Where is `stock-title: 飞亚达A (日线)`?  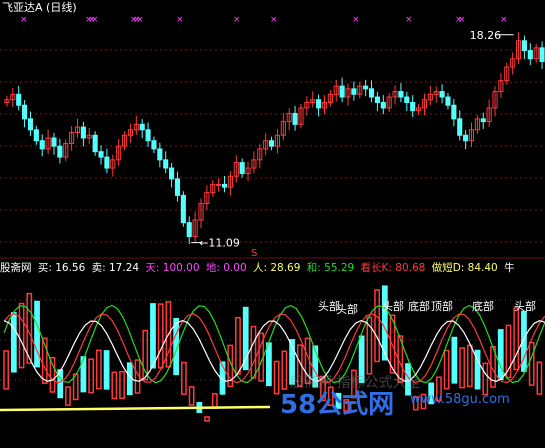 stock-title: 飞亚达A (日线) is located at coordinates (39, 7).